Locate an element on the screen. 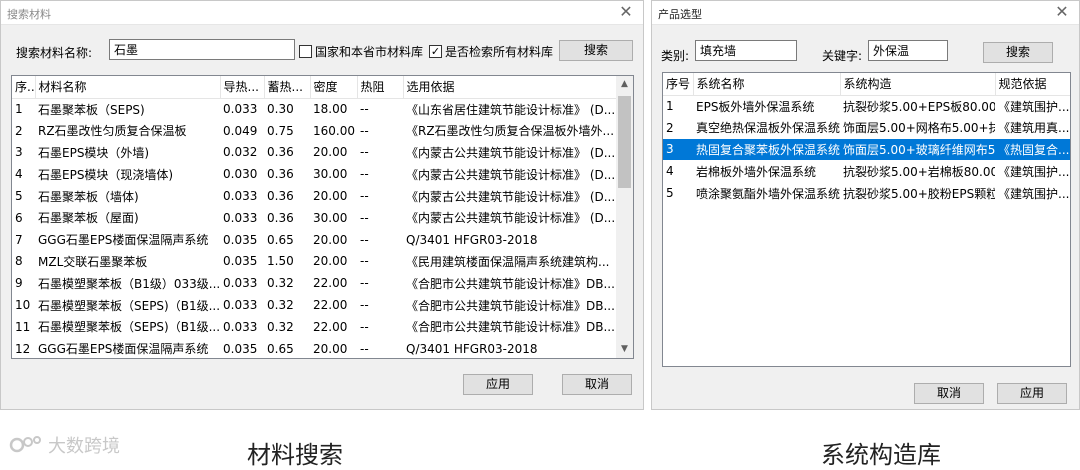 The height and width of the screenshot is (470, 1080). vertical-scrollbar: ▲ ▼ is located at coordinates (624, 217).